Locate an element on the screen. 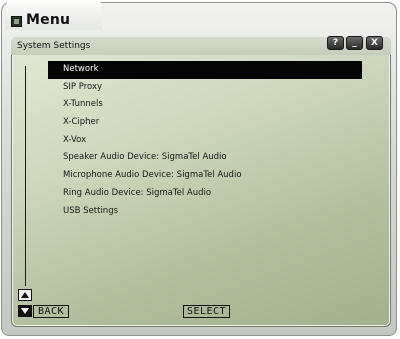 The image size is (400, 339). menu-item-x-tunnels: X-Tunnels is located at coordinates (205, 105).